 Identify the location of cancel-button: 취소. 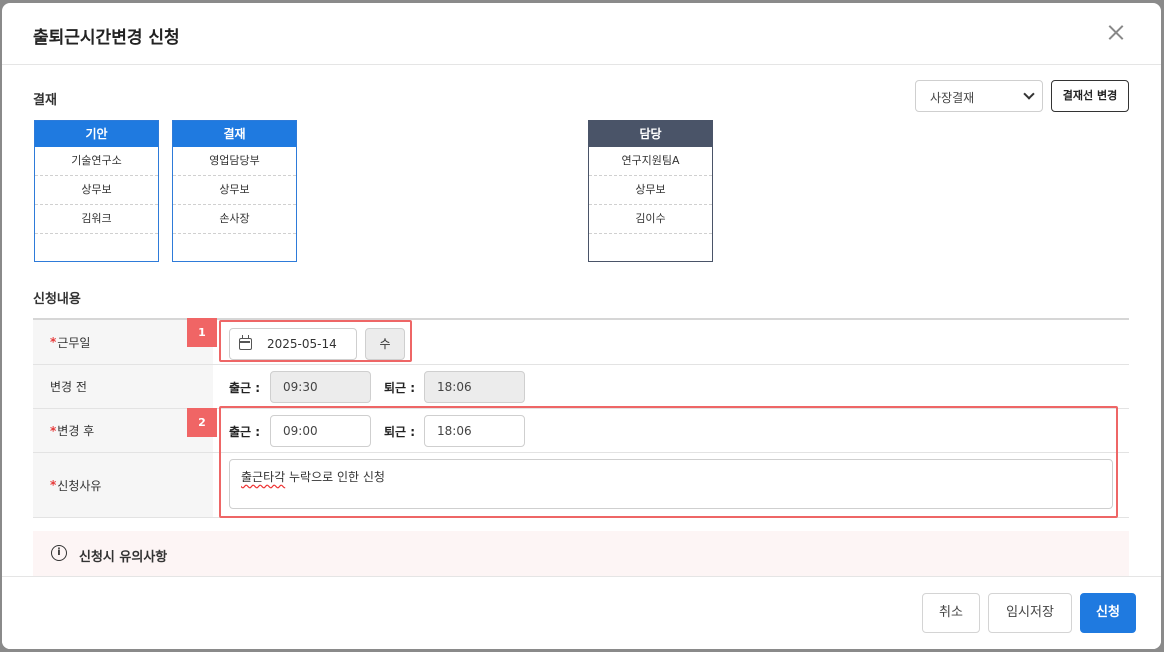
(951, 613).